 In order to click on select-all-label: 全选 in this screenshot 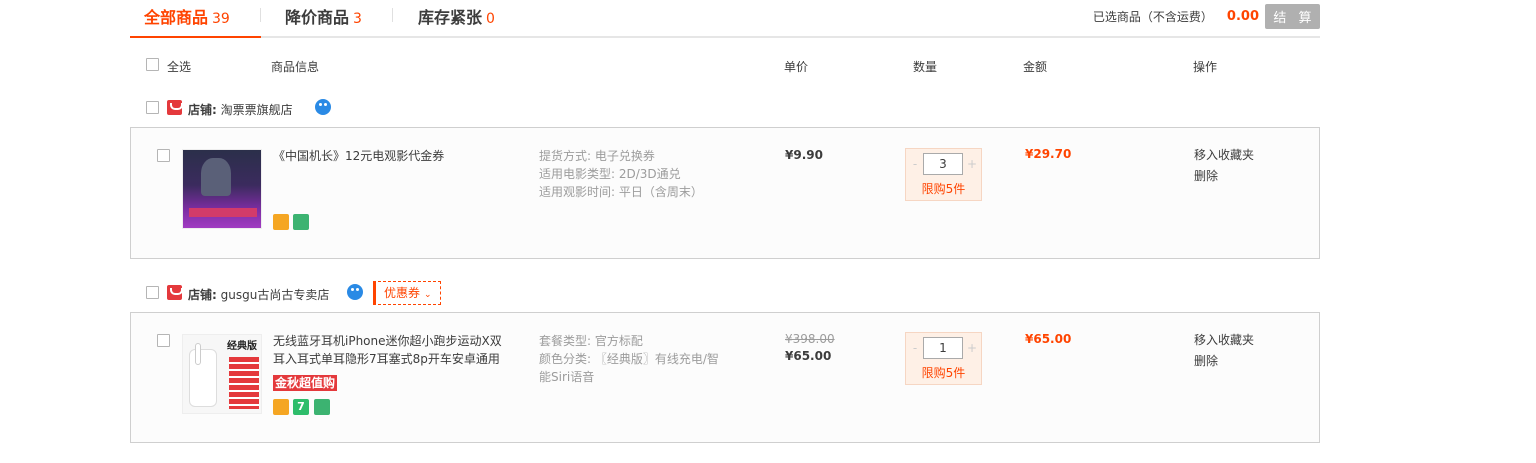, I will do `click(179, 66)`.